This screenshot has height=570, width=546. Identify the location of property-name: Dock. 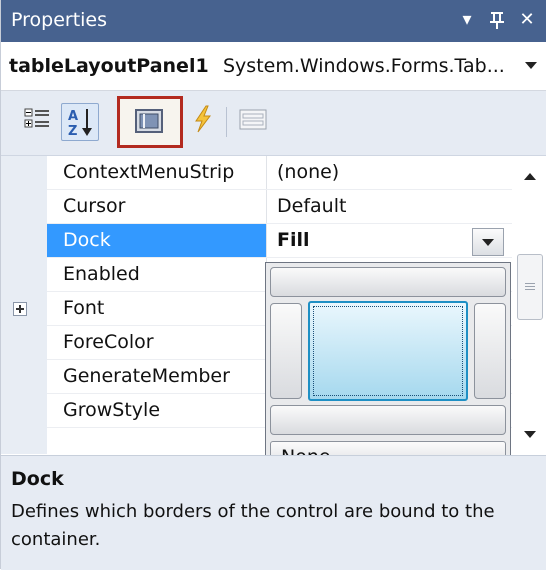
(87, 240).